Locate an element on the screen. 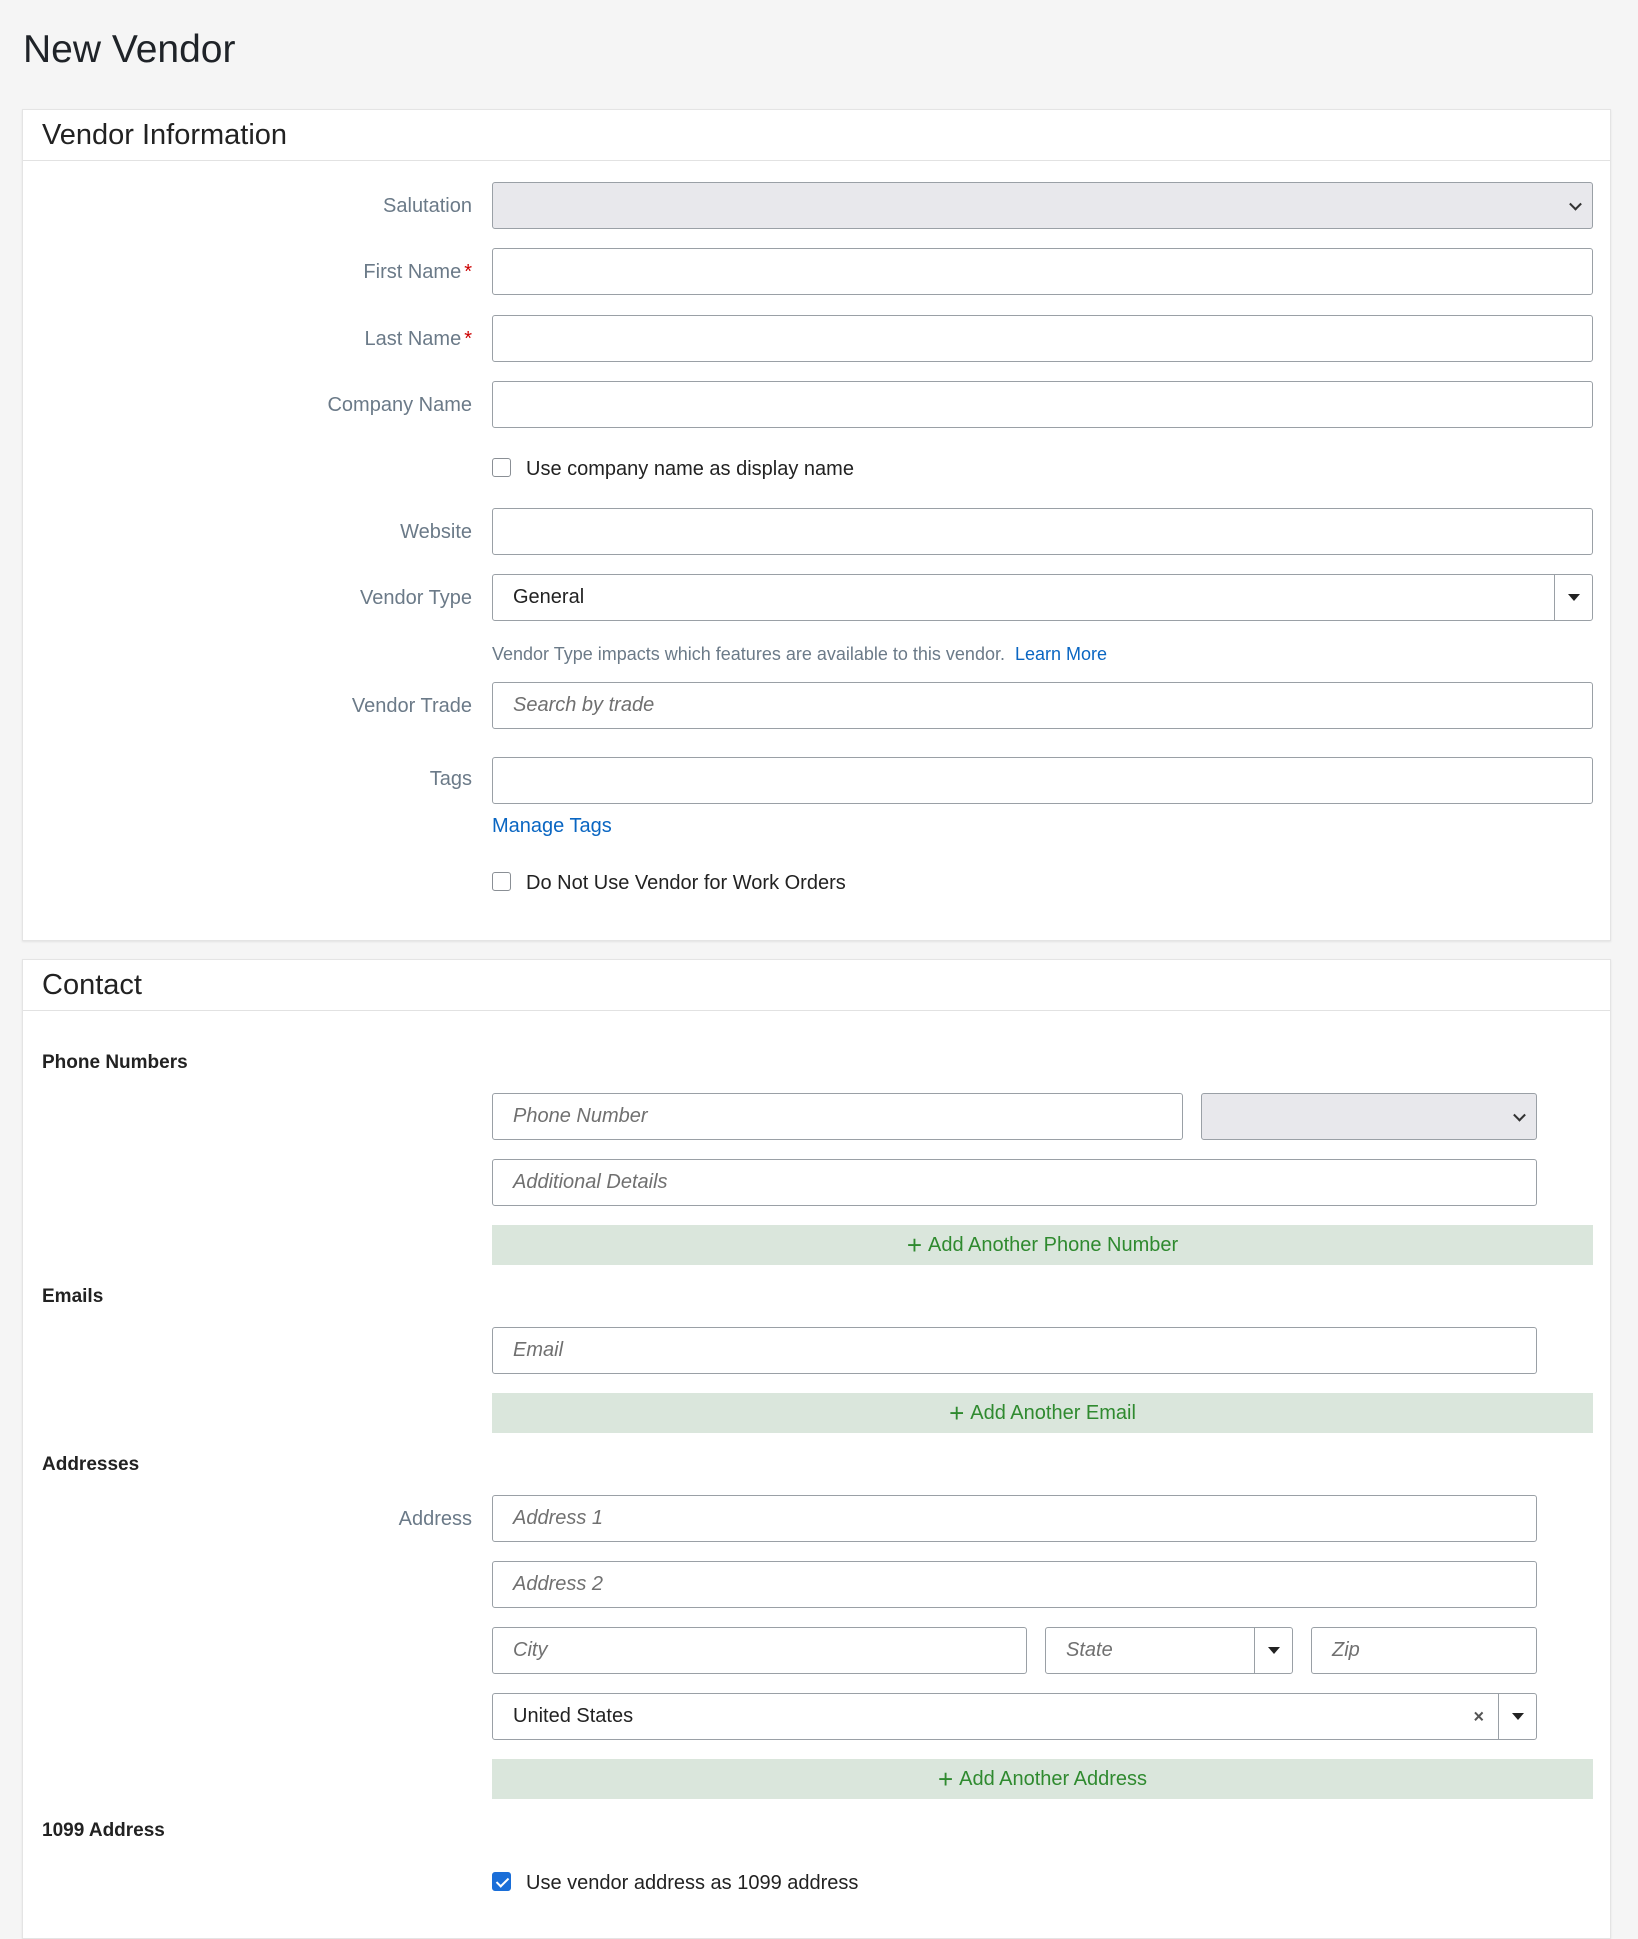 The image size is (1638, 1939). state-select: State is located at coordinates (1169, 1650).